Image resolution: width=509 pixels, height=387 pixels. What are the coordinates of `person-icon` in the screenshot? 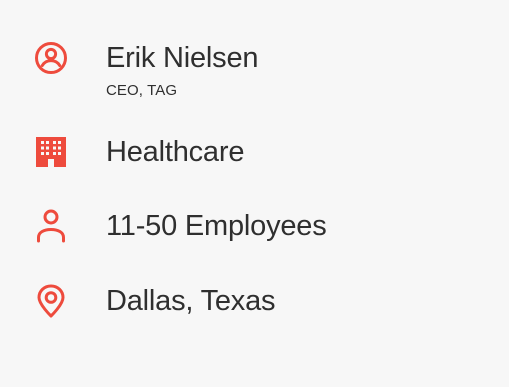 It's located at (51, 226).